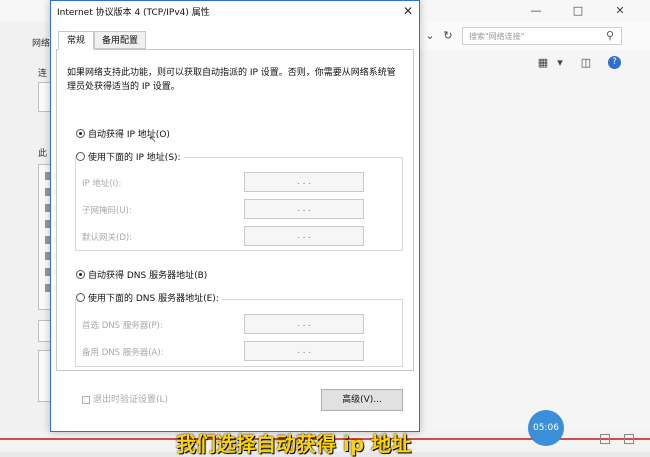 Image resolution: width=650 pixels, height=457 pixels. I want to click on minimize-icon: —, so click(536, 11).